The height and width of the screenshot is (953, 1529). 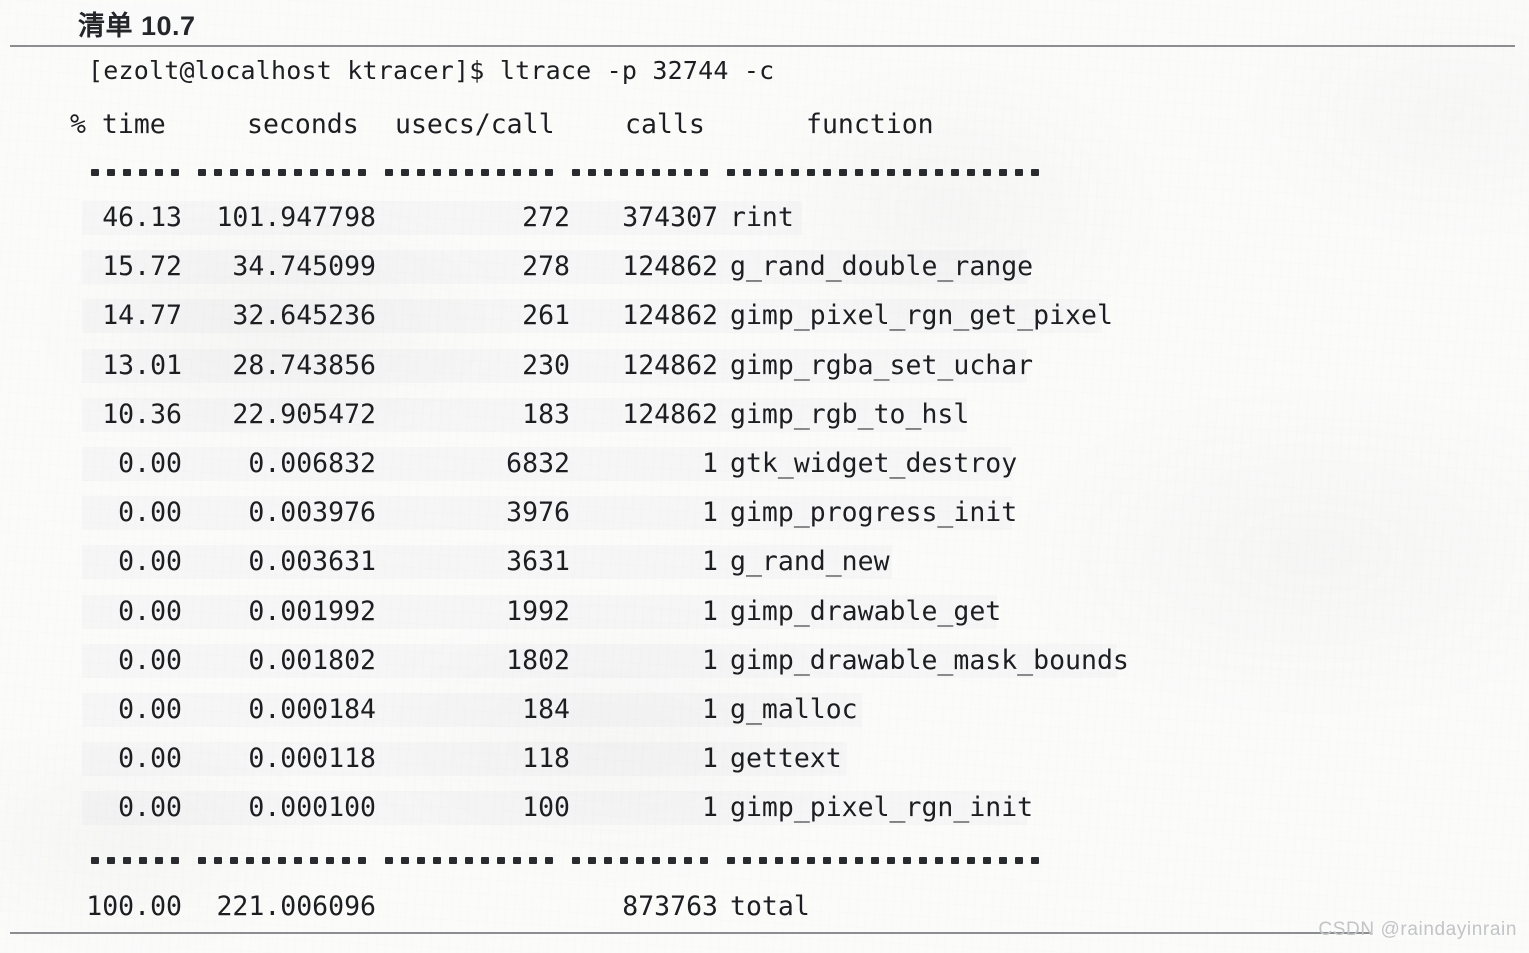 What do you see at coordinates (142, 365) in the screenshot?
I see `cell-pct-time: 13.01` at bounding box center [142, 365].